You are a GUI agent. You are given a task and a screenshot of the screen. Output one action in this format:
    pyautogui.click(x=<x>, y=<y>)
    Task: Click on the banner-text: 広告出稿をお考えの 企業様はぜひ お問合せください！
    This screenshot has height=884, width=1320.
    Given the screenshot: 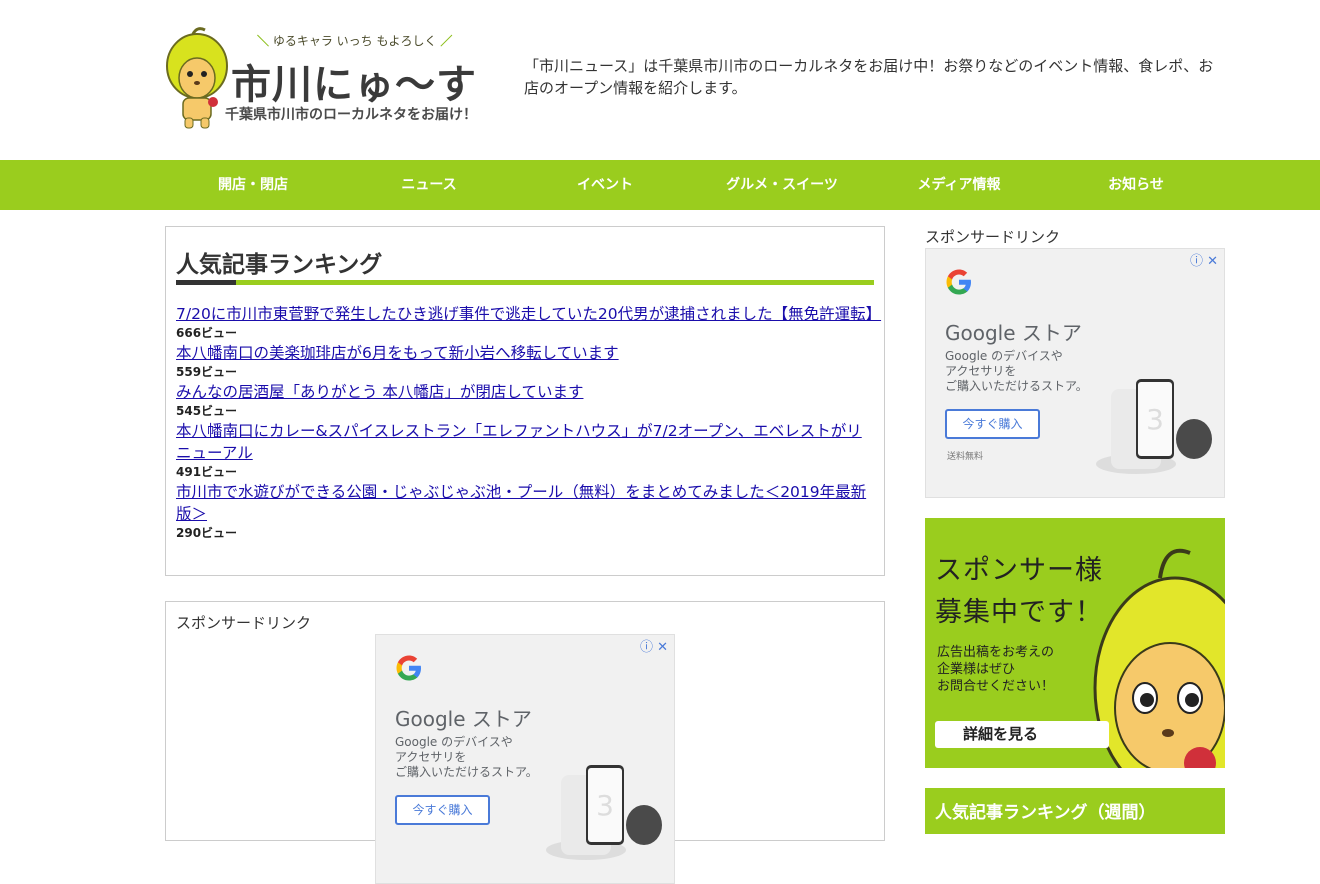 What is the action you would take?
    pyautogui.click(x=996, y=669)
    